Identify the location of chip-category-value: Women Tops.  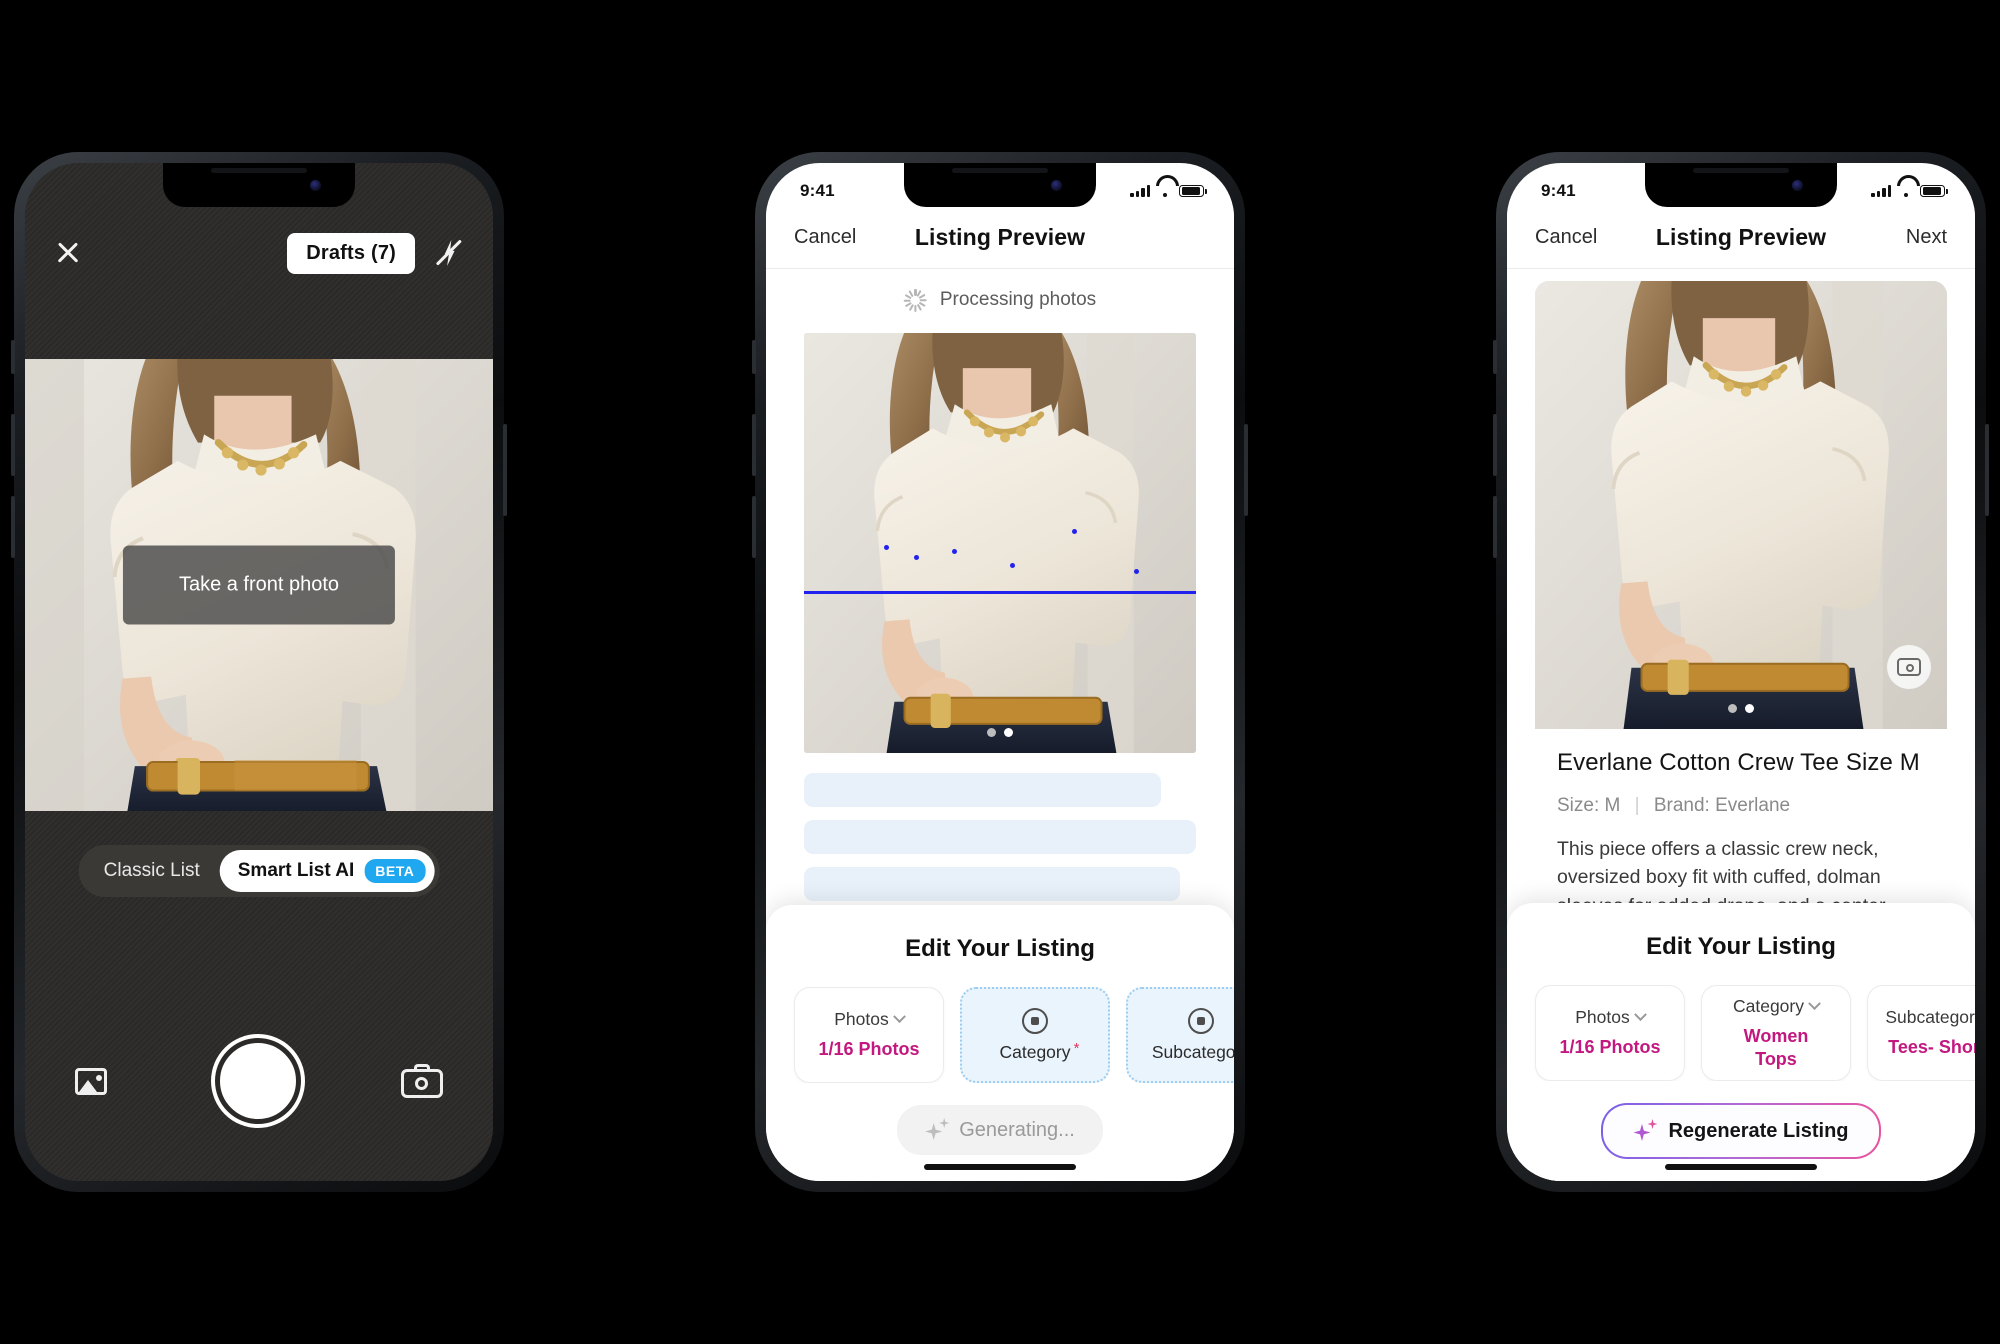
(1776, 1047).